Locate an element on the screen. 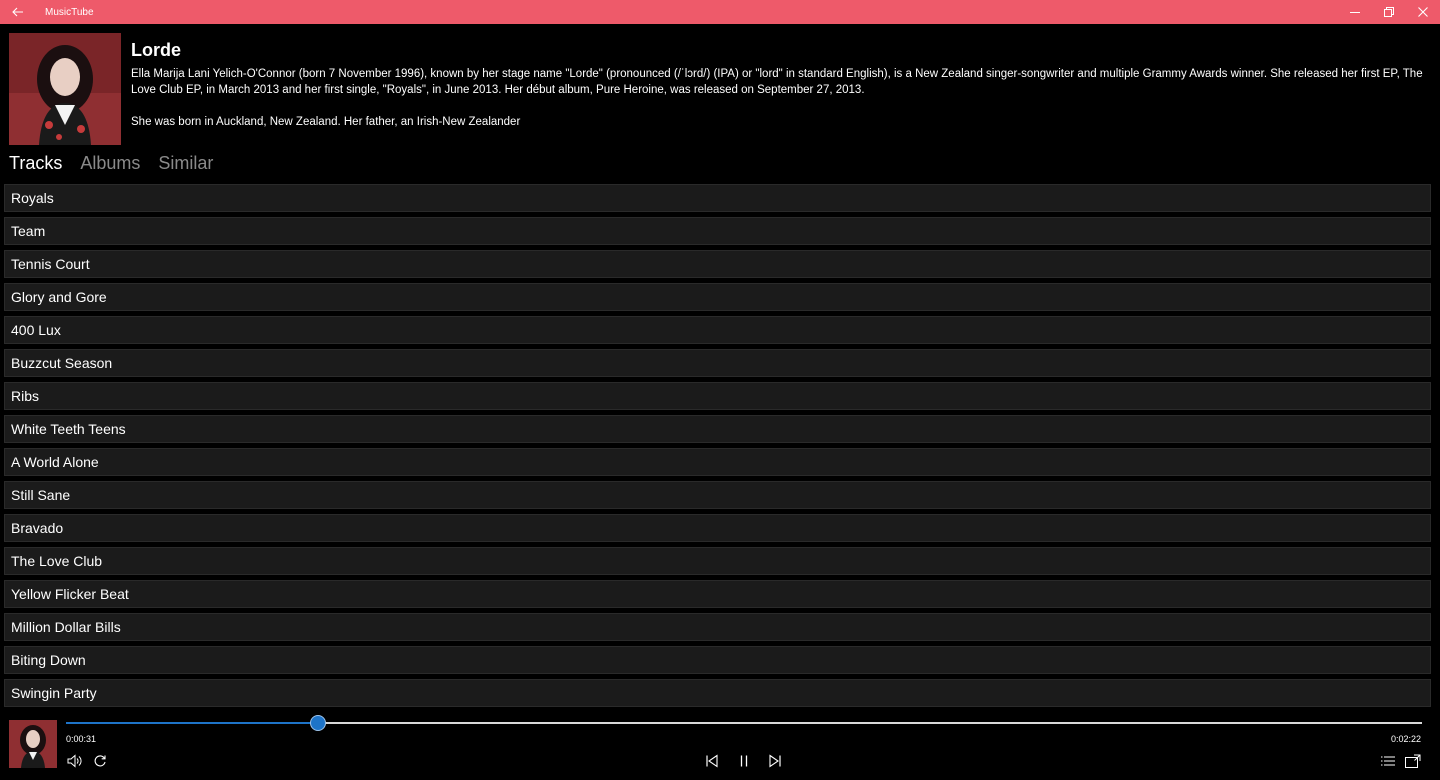  track-row: Yellow Flicker Beat is located at coordinates (717, 594).